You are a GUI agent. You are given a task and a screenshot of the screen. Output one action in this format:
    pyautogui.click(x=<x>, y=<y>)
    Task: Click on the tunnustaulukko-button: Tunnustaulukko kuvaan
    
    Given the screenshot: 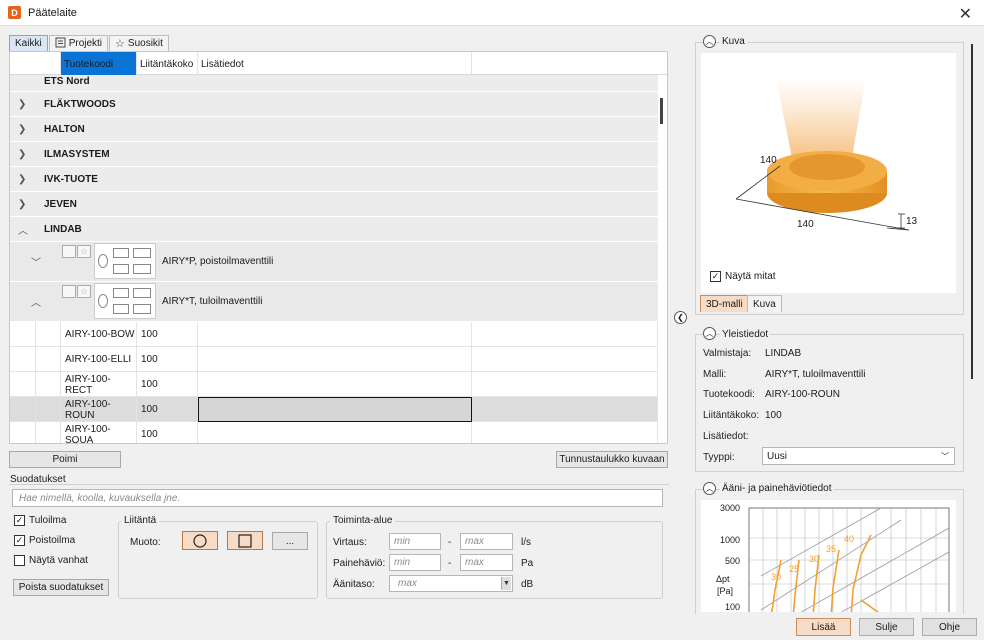 What is the action you would take?
    pyautogui.click(x=612, y=459)
    